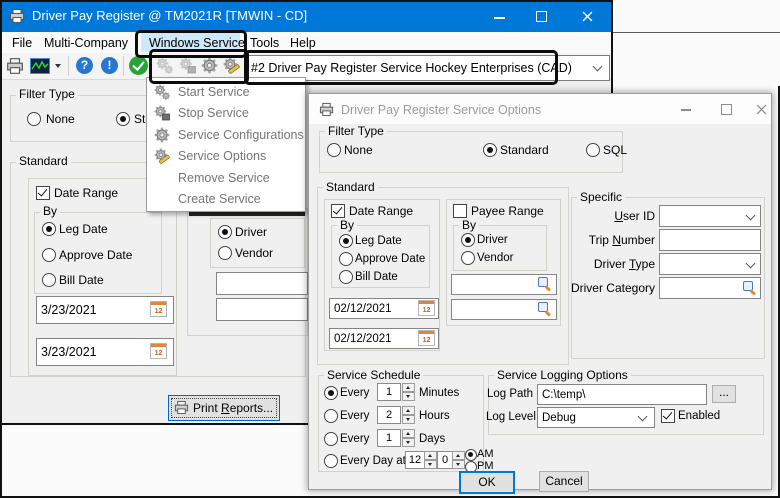 This screenshot has height=498, width=780. I want to click on main-date-from-value: 3/23/2021, so click(69, 310).